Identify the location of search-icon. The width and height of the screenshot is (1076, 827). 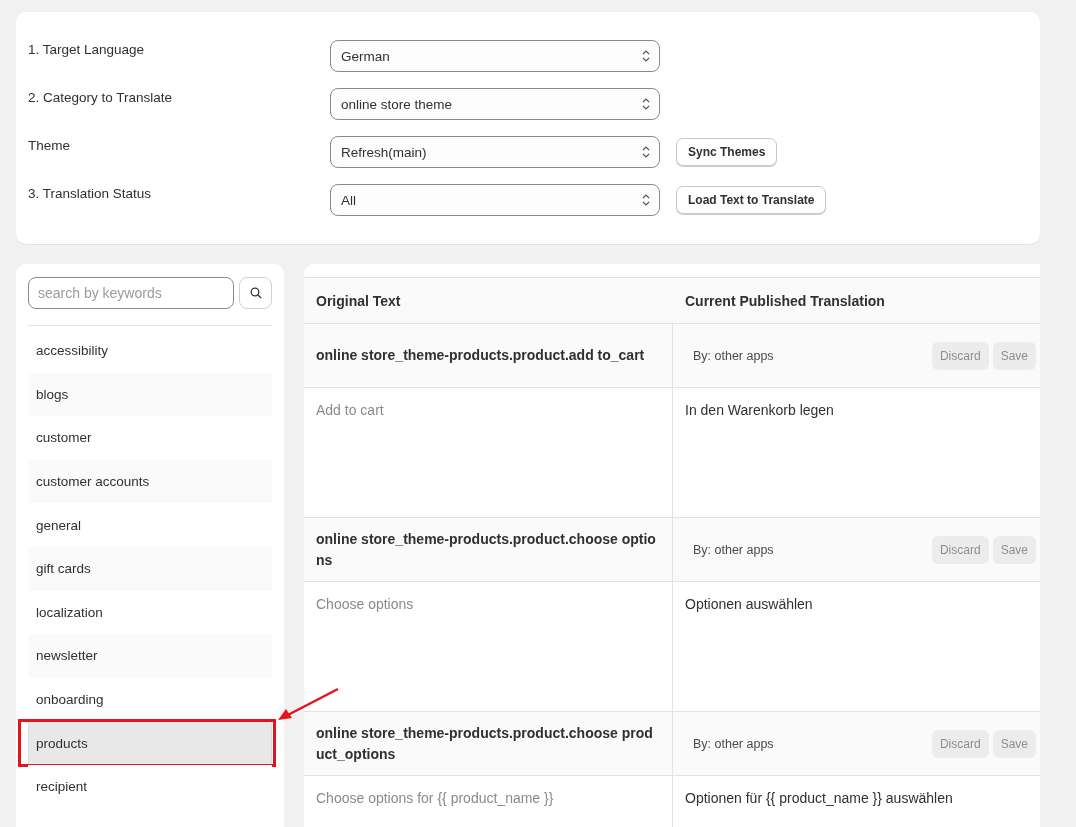
(255, 293).